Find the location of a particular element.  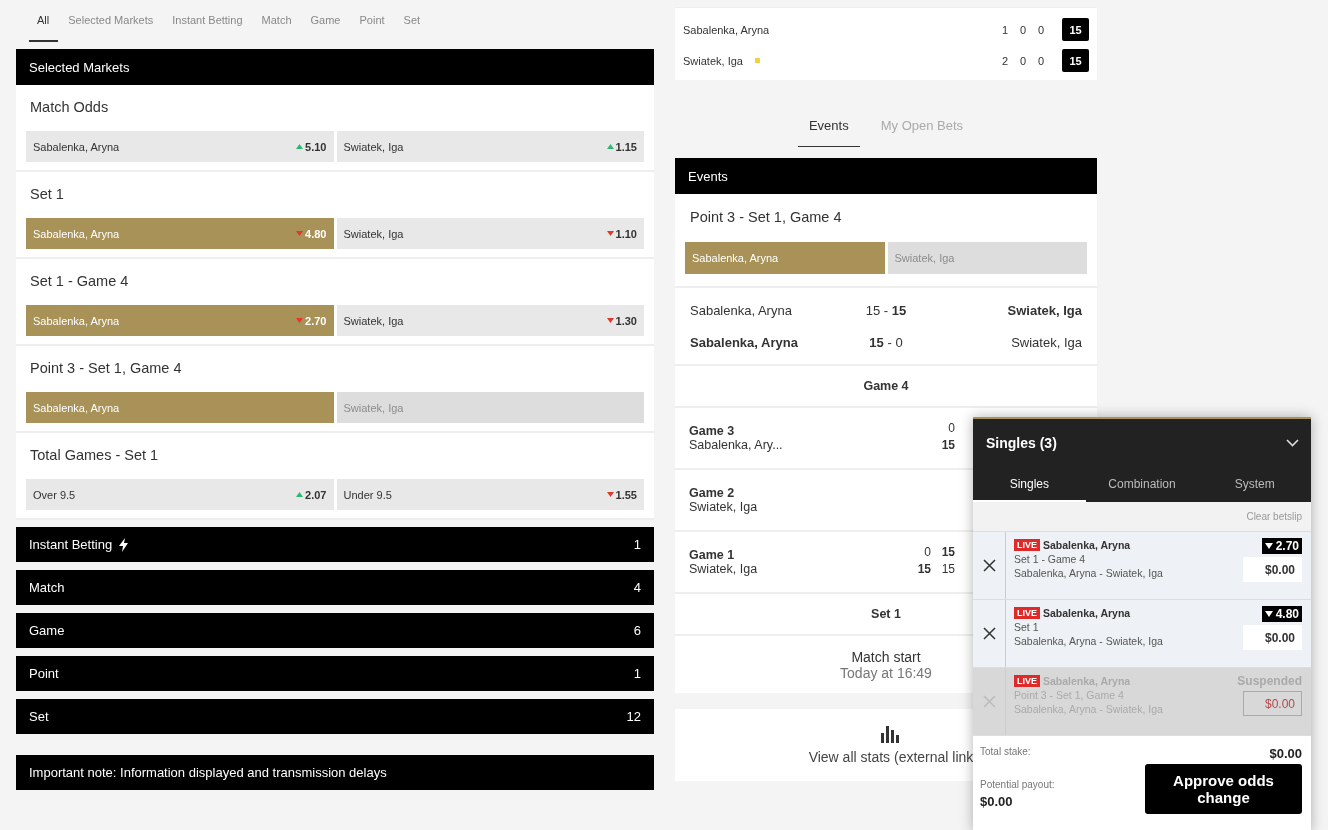

approve-button: Approve odds change is located at coordinates (1223, 789).